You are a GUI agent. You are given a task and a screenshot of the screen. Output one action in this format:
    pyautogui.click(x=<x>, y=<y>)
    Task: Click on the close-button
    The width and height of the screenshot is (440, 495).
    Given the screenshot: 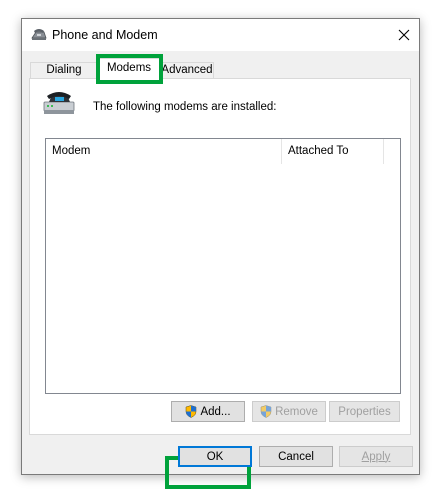 What is the action you would take?
    pyautogui.click(x=404, y=35)
    